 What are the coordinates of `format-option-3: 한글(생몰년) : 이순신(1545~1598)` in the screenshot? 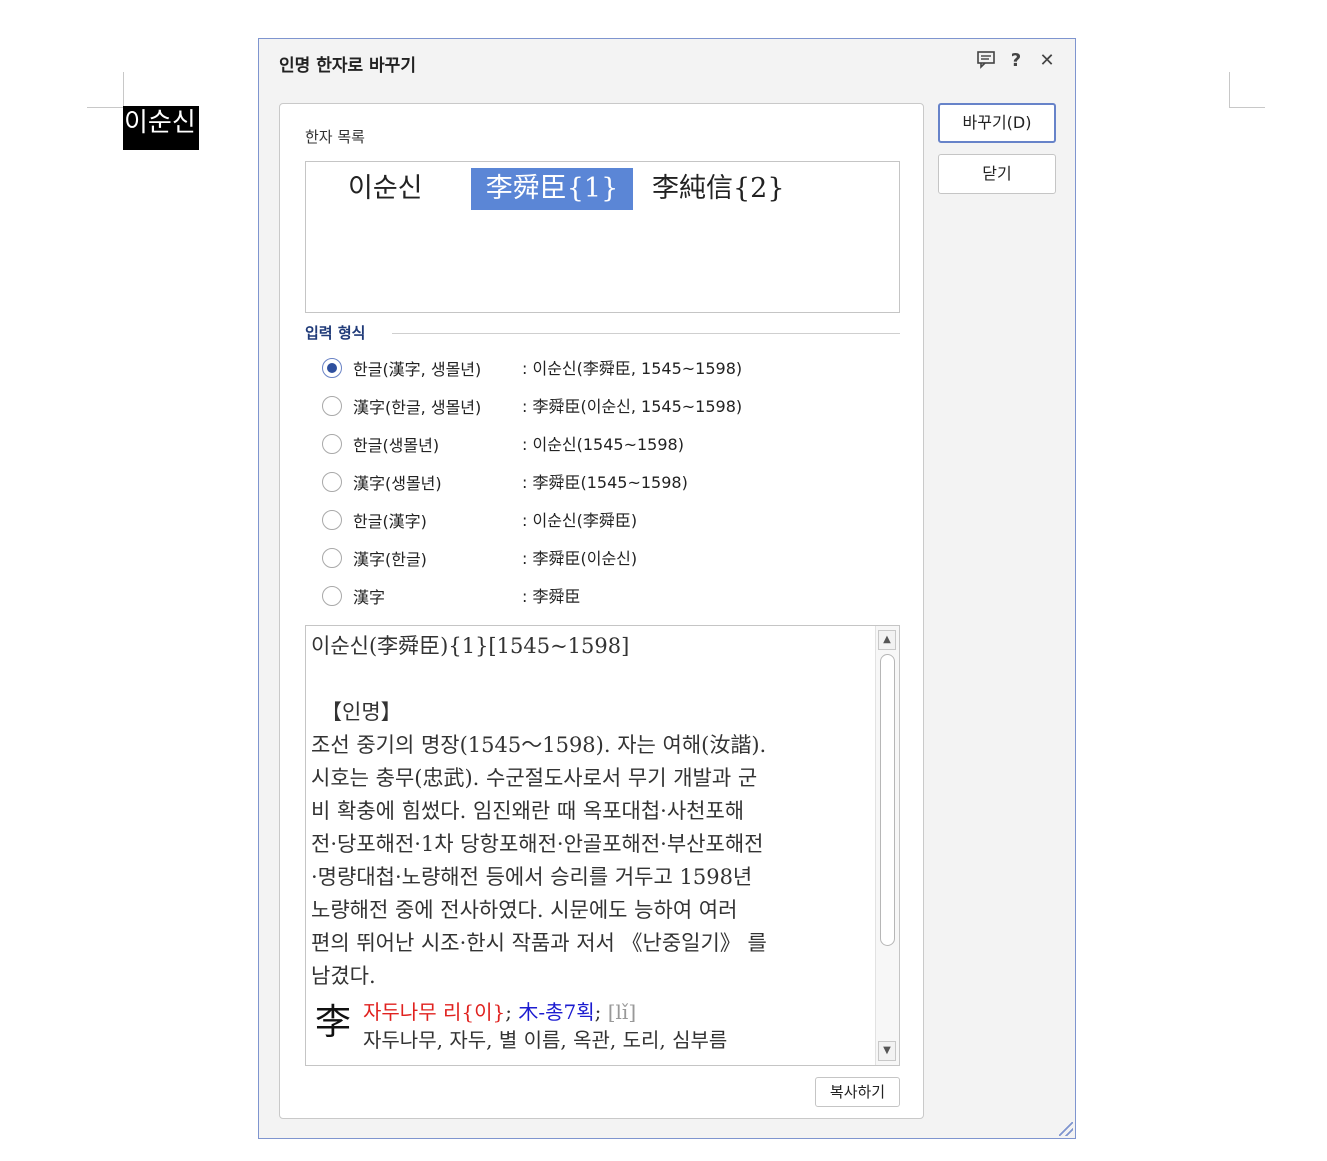 It's located at (602, 445).